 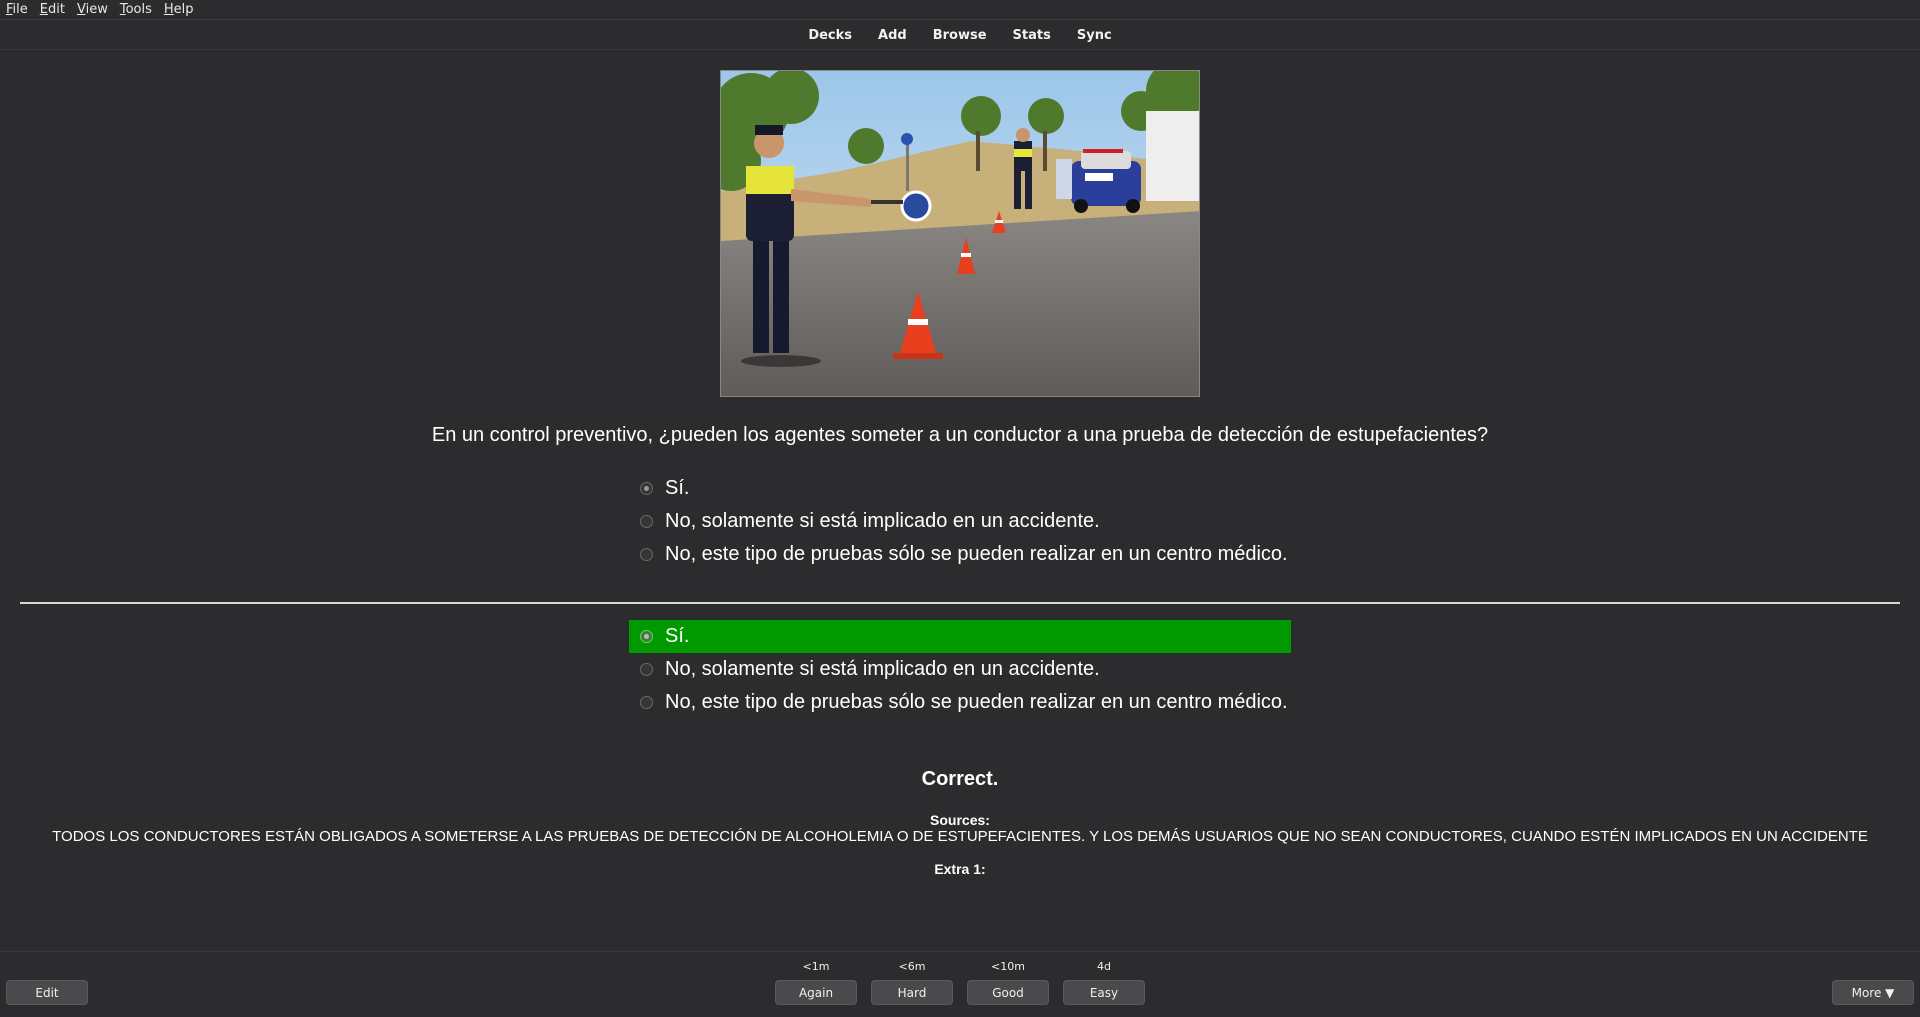 What do you see at coordinates (92, 9) in the screenshot?
I see `menu-view: View` at bounding box center [92, 9].